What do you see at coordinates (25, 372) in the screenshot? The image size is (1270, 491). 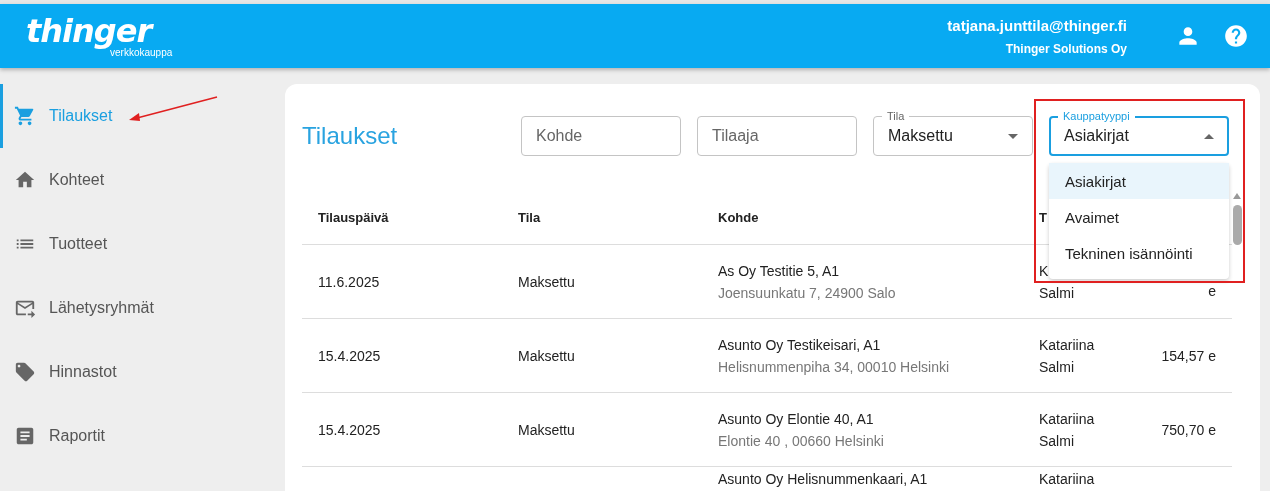 I see `tag-icon` at bounding box center [25, 372].